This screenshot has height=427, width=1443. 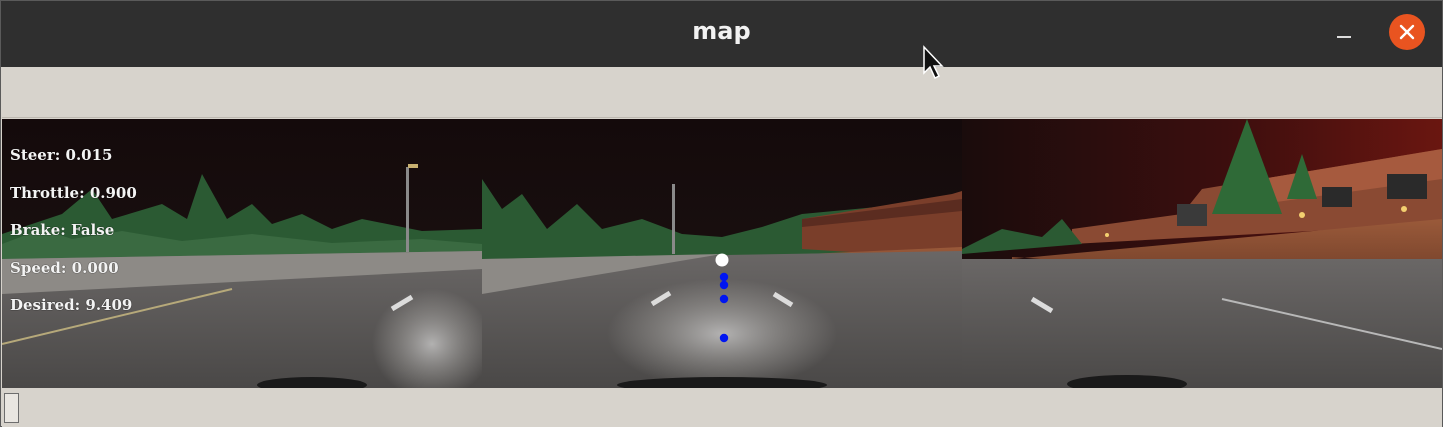 I want to click on close-button, so click(x=1407, y=32).